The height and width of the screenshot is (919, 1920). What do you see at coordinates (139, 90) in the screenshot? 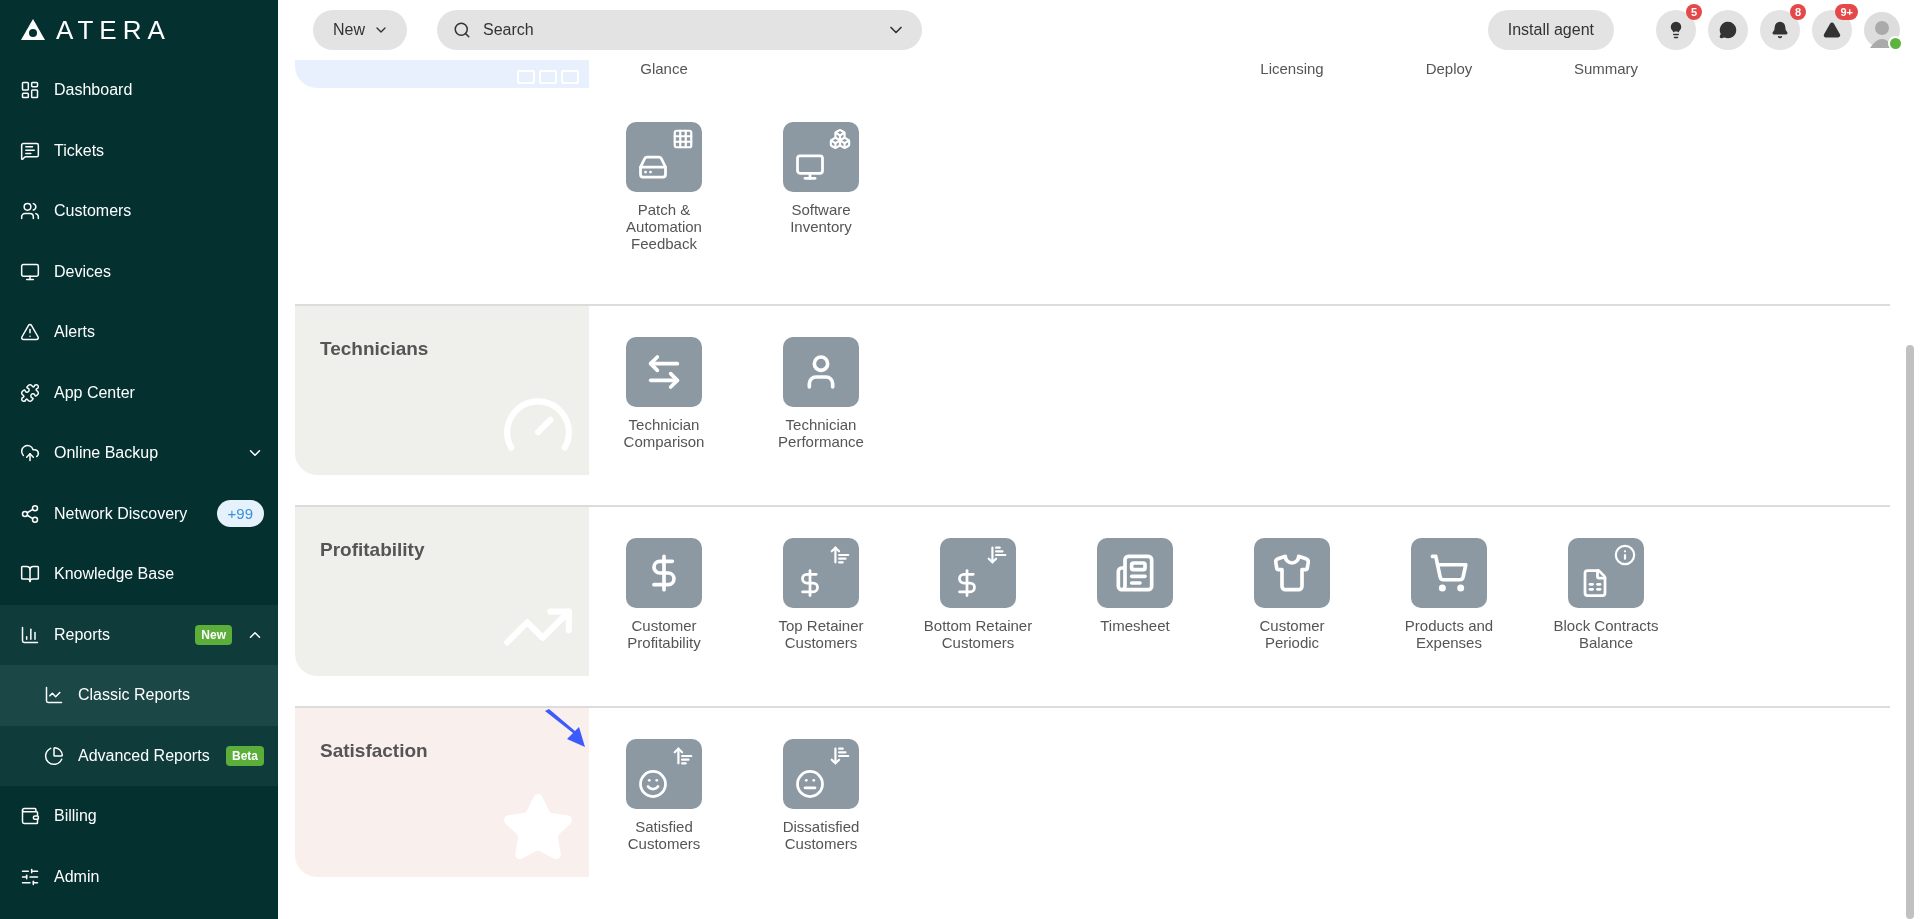
I see `sidebar-item: Dashboard` at bounding box center [139, 90].